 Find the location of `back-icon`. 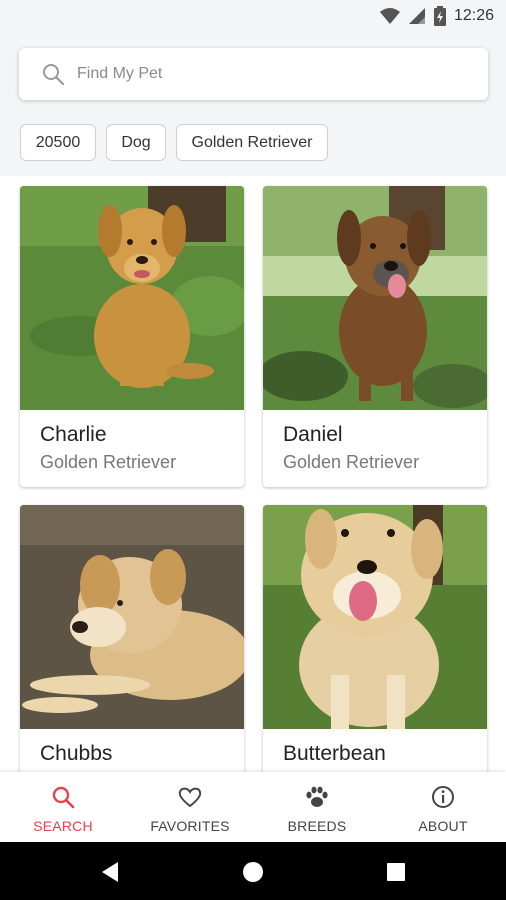

back-icon is located at coordinates (110, 872).